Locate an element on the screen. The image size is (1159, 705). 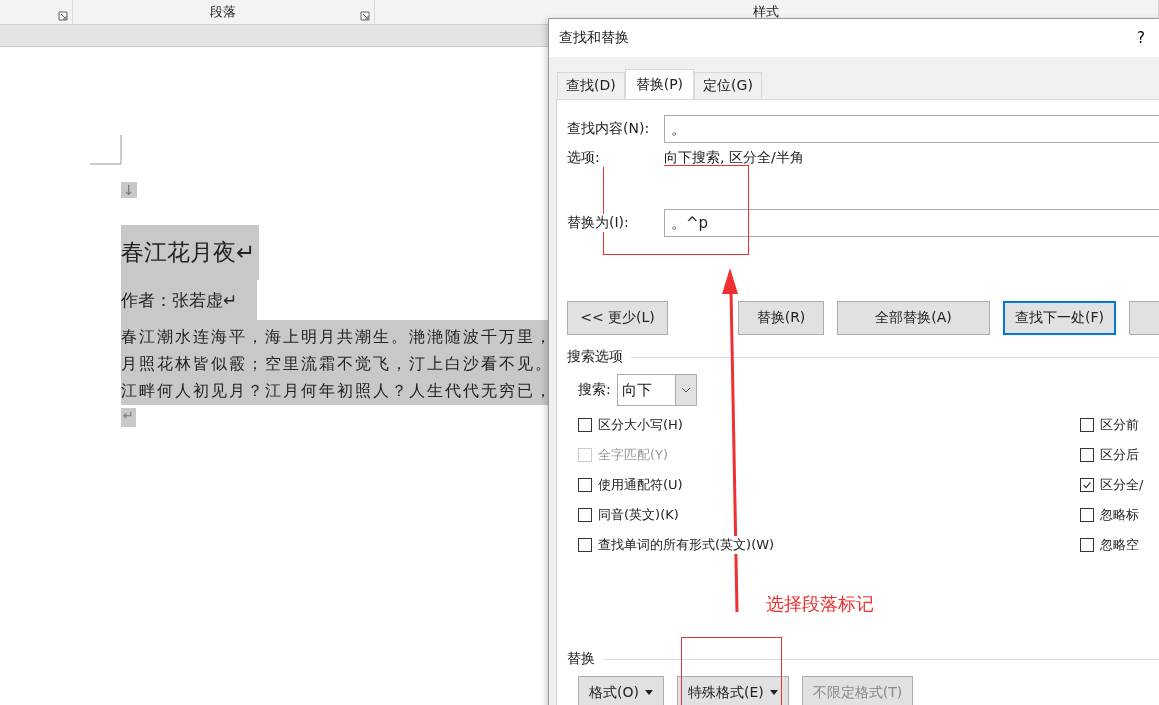
search-direction-label: 搜索: is located at coordinates (594, 390).